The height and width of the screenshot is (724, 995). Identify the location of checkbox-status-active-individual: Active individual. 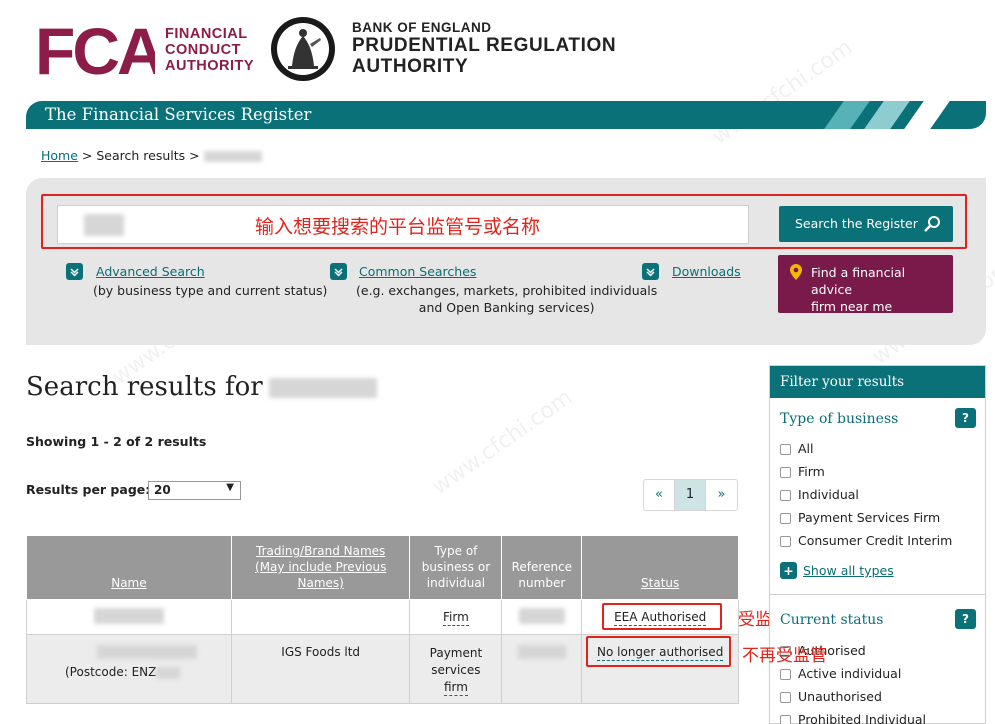
(840, 673).